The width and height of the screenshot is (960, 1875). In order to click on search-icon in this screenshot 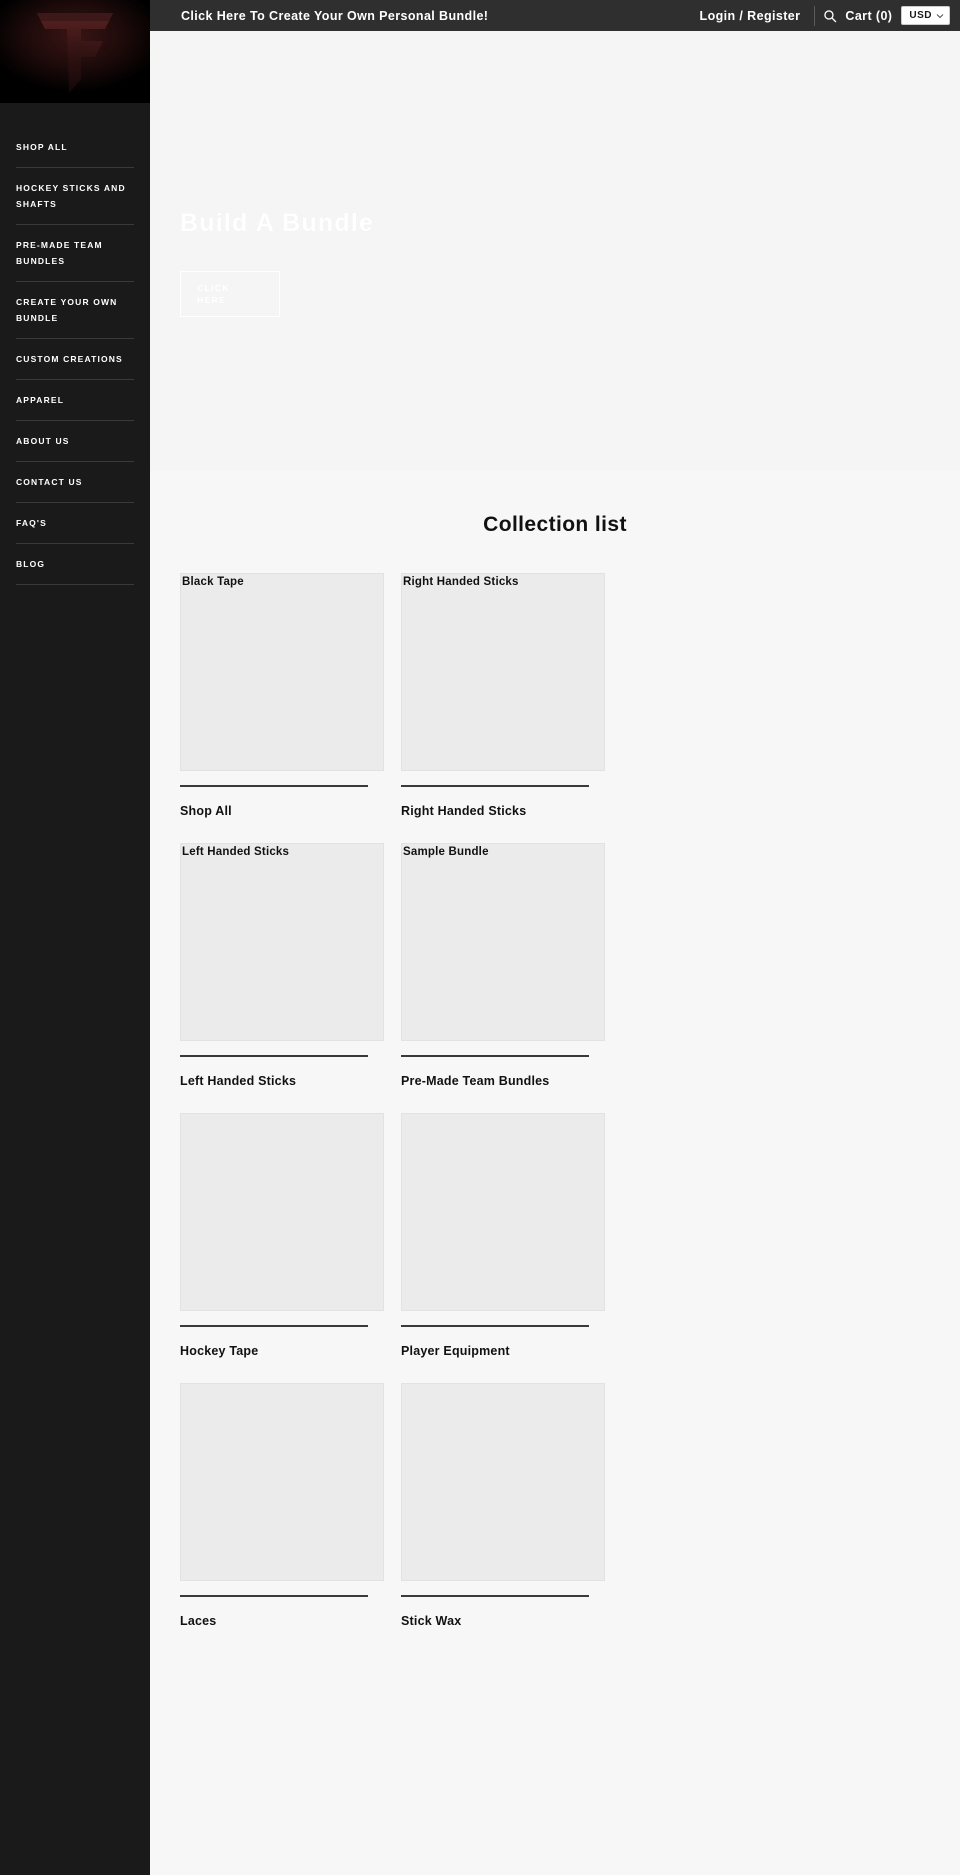, I will do `click(830, 15)`.